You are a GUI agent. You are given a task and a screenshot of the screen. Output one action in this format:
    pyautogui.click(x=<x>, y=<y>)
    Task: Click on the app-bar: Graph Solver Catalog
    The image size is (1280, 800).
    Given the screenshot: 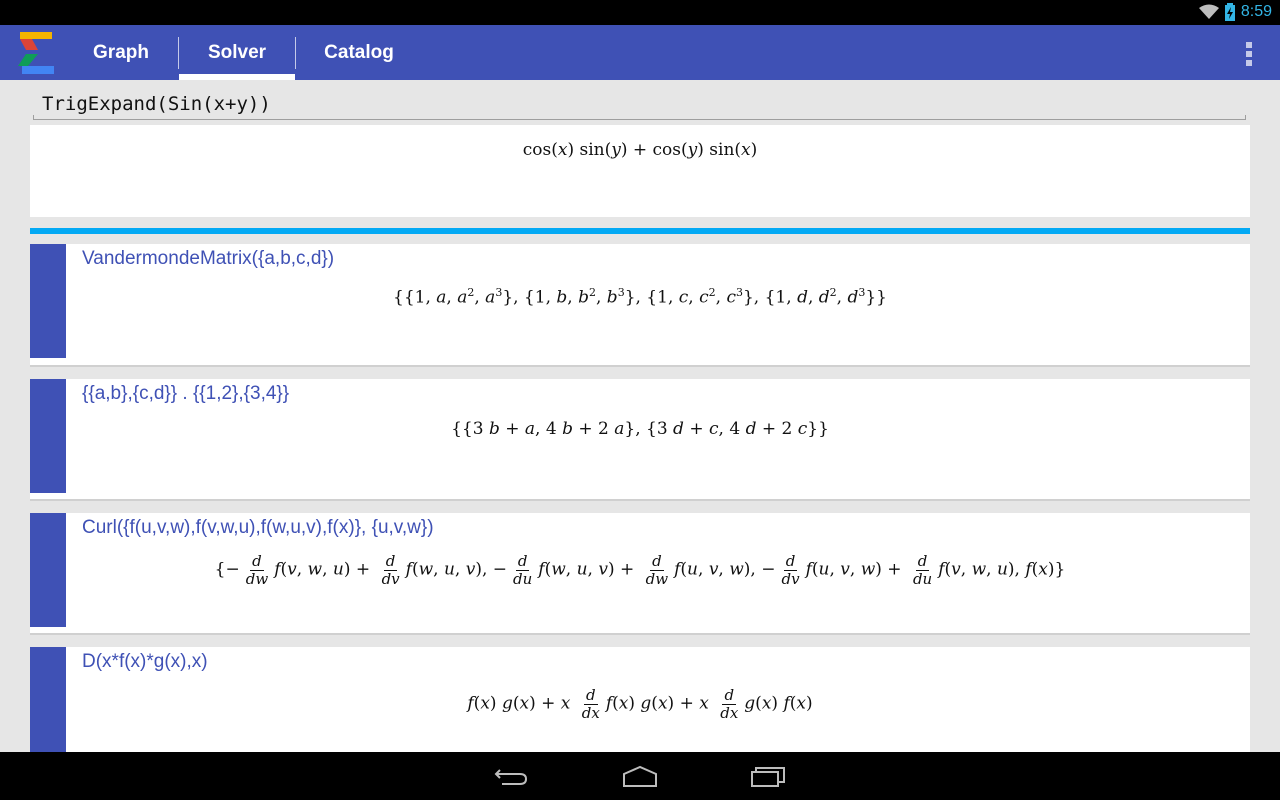 What is the action you would take?
    pyautogui.click(x=640, y=52)
    